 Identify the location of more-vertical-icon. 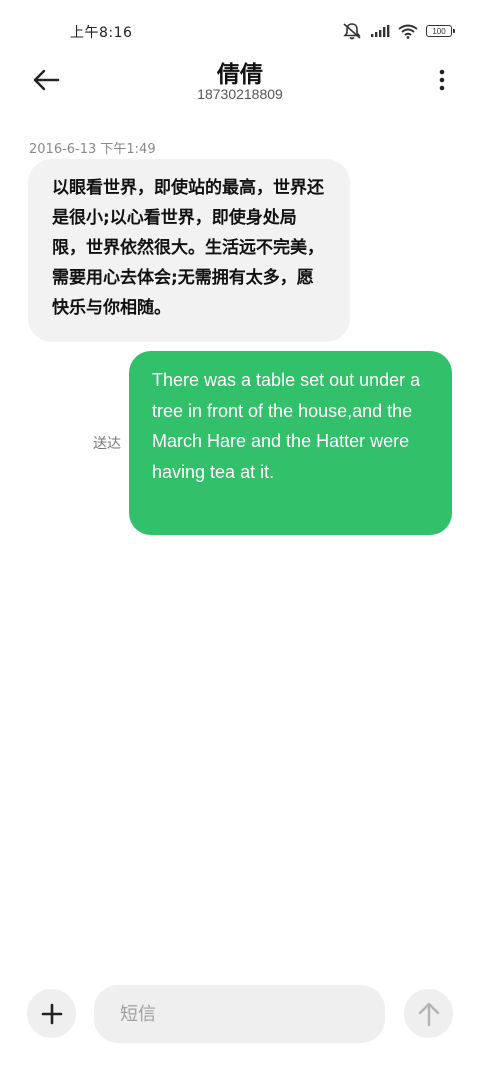
(442, 80).